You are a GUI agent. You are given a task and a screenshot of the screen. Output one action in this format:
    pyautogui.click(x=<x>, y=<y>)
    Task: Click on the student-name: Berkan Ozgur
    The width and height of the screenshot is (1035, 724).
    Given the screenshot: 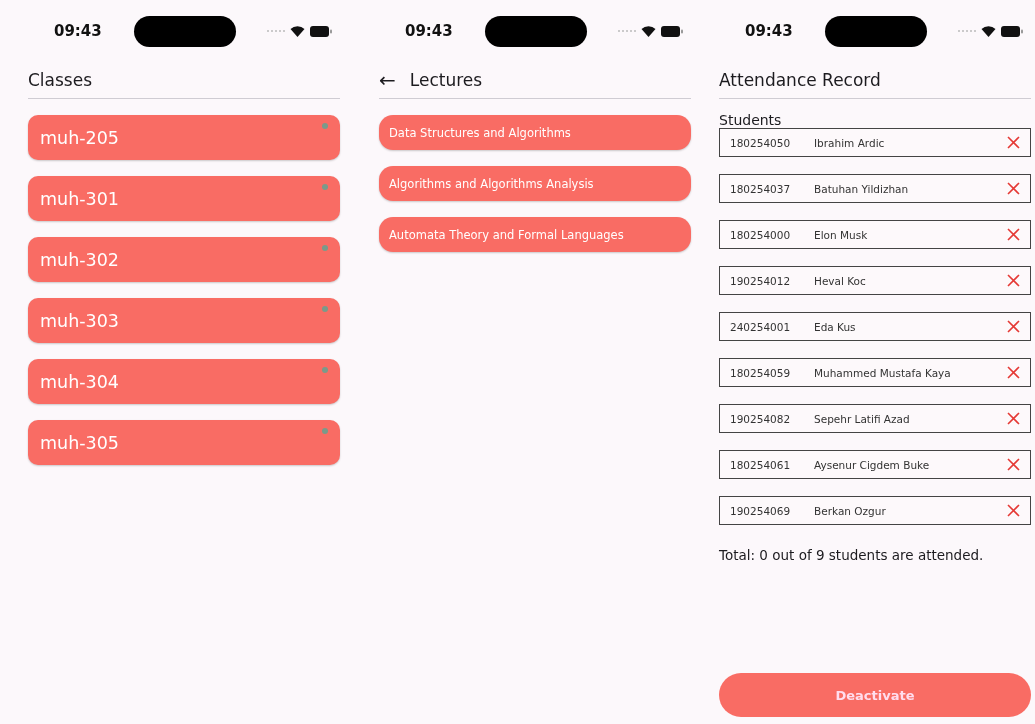 What is the action you would take?
    pyautogui.click(x=850, y=510)
    